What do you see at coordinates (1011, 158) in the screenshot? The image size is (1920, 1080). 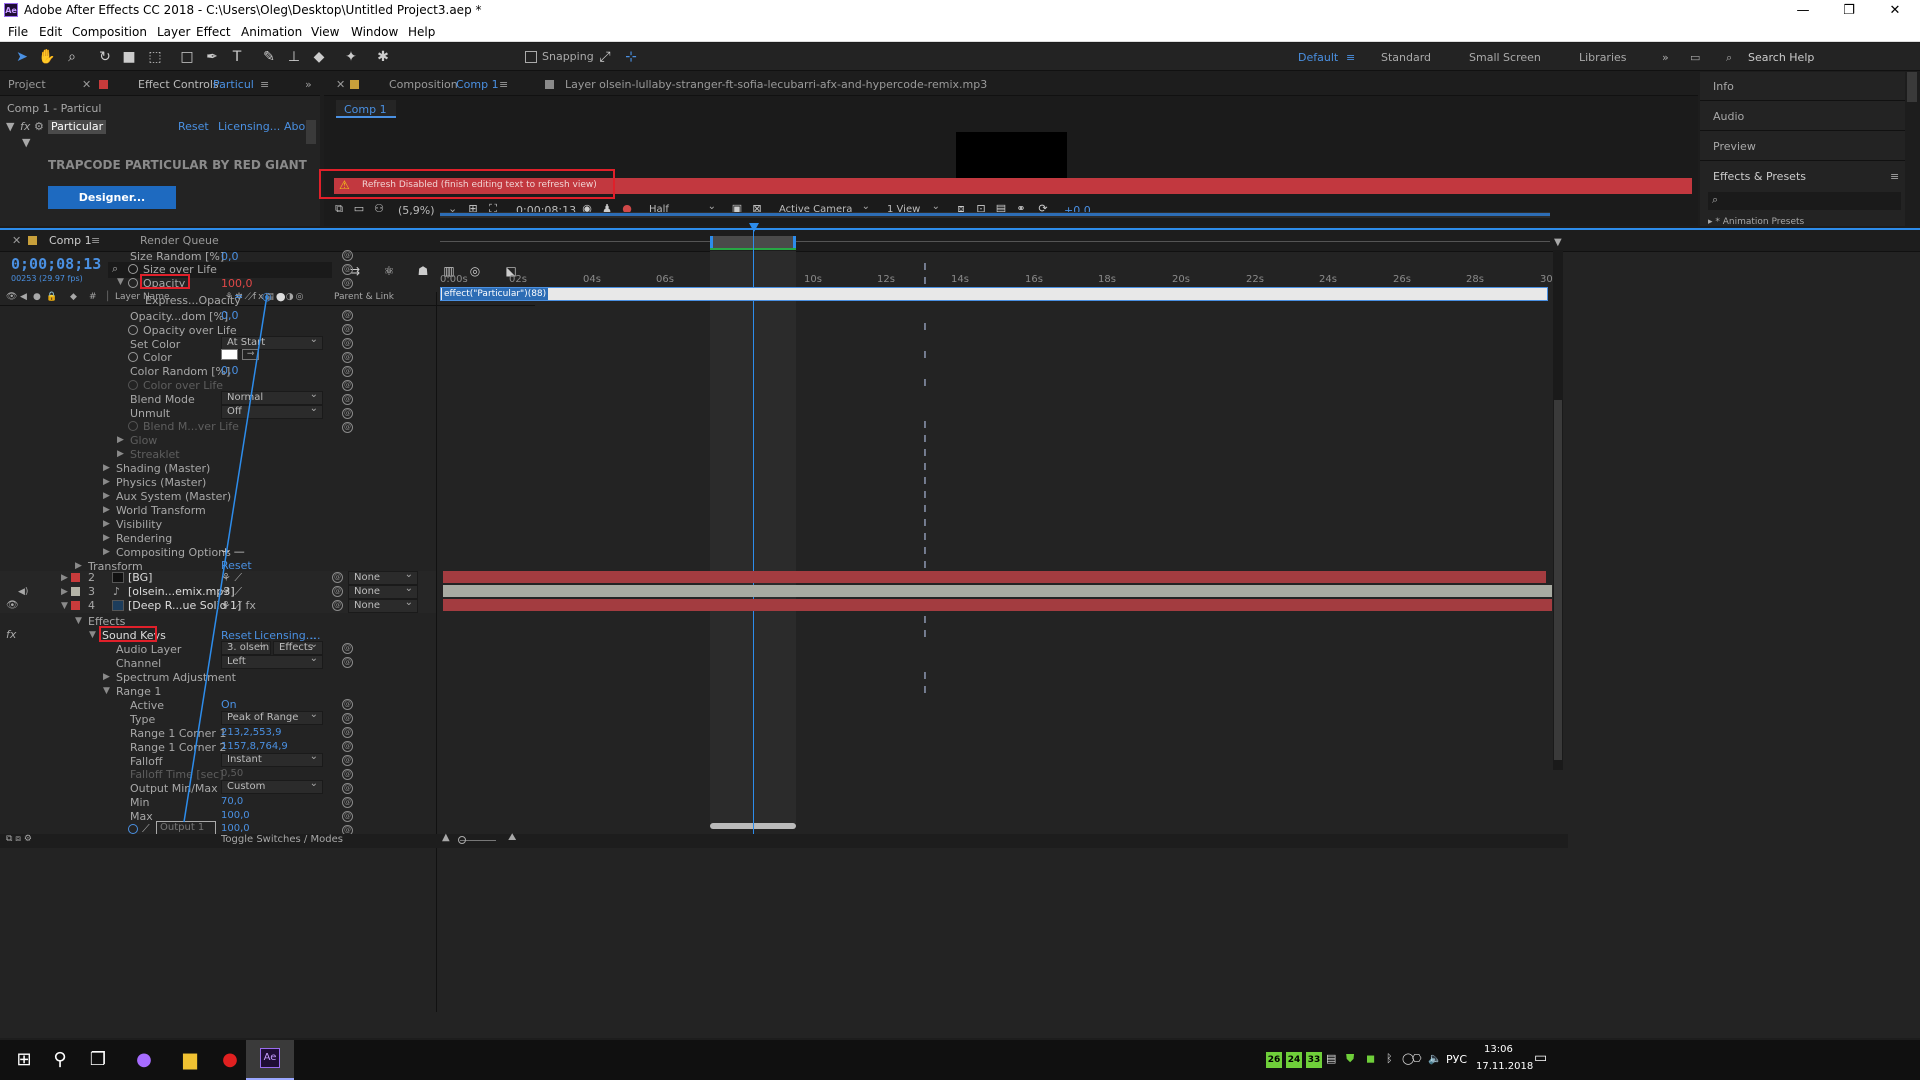 I see `comp-viewer-canvas` at bounding box center [1011, 158].